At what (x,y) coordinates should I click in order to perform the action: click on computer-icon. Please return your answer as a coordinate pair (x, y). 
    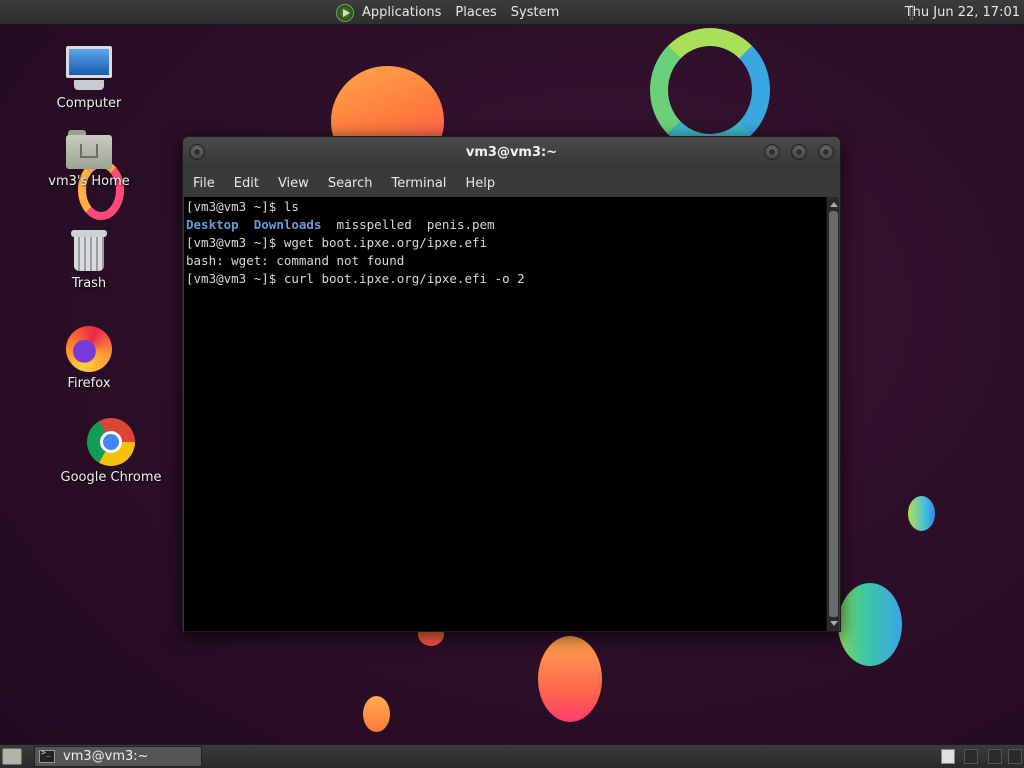
    Looking at the image, I should click on (89, 69).